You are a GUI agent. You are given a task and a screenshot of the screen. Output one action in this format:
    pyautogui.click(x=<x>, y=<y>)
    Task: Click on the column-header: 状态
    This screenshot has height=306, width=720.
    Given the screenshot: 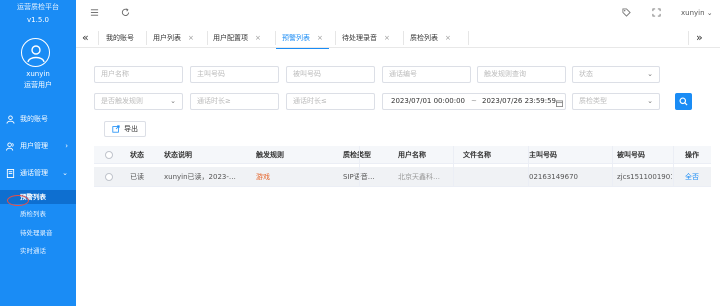 What is the action you would take?
    pyautogui.click(x=137, y=155)
    